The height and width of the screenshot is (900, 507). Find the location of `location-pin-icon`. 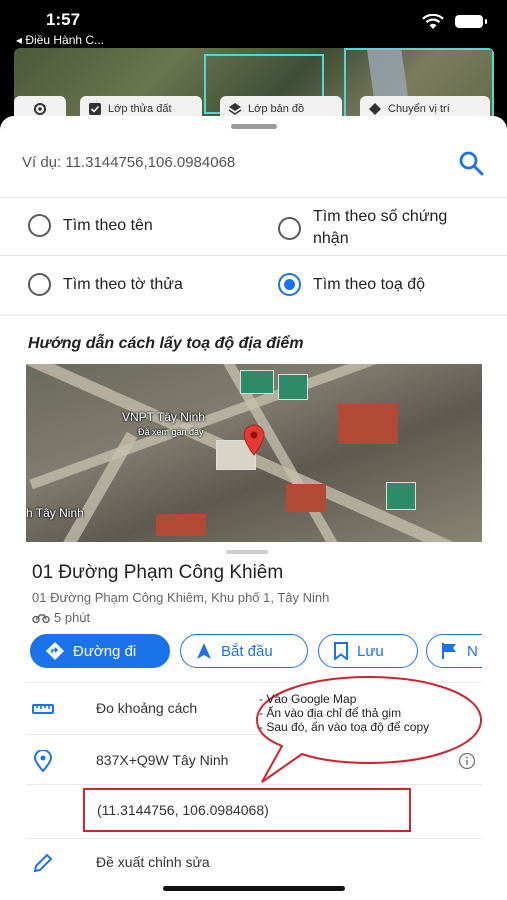

location-pin-icon is located at coordinates (43, 761).